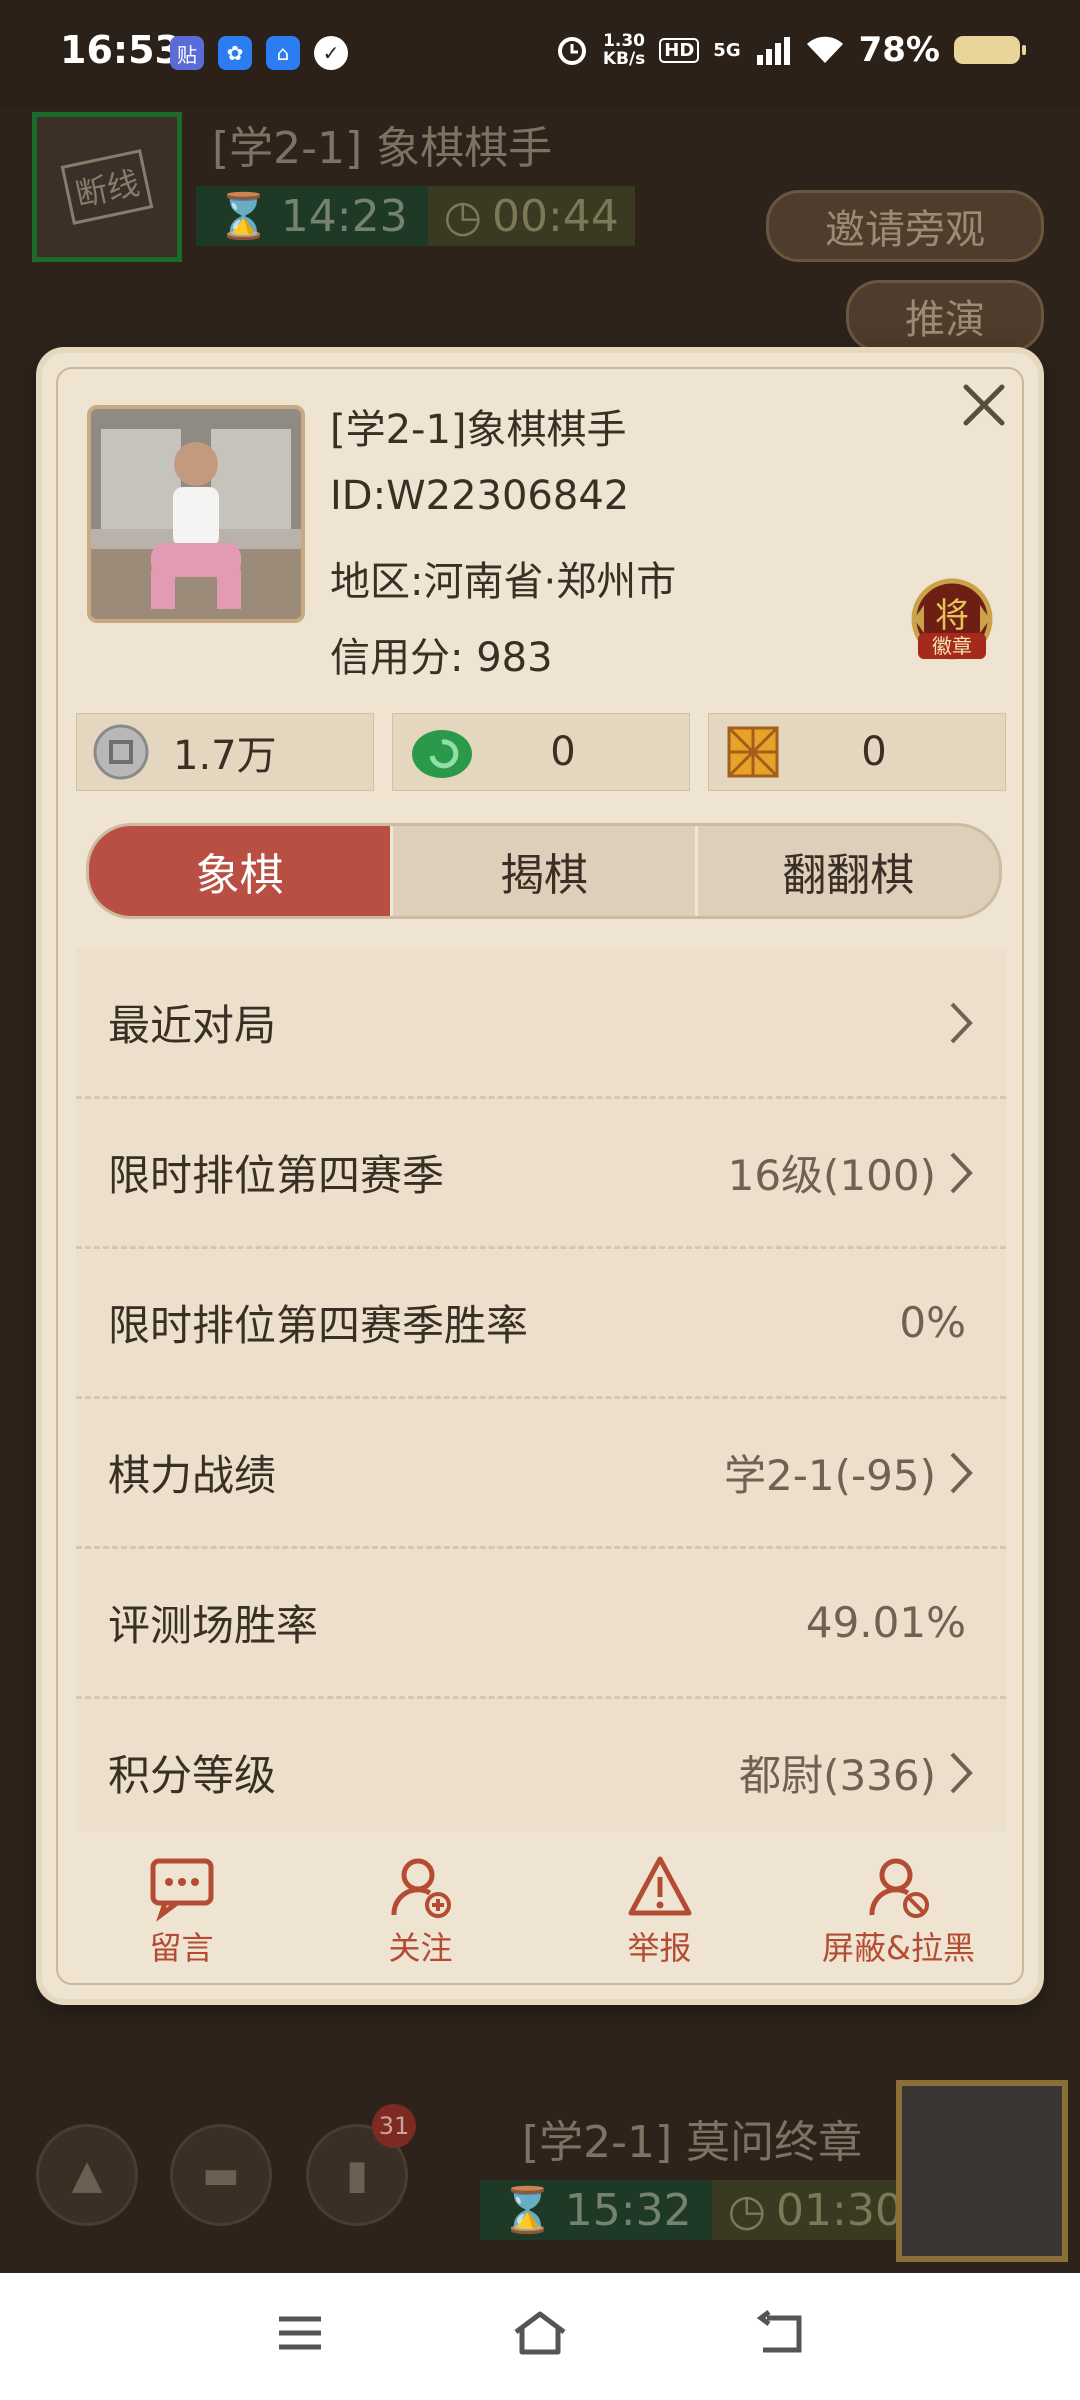 This screenshot has height=2400, width=1080. Describe the element at coordinates (753, 752) in the screenshot. I see `gold-card-icon` at that location.